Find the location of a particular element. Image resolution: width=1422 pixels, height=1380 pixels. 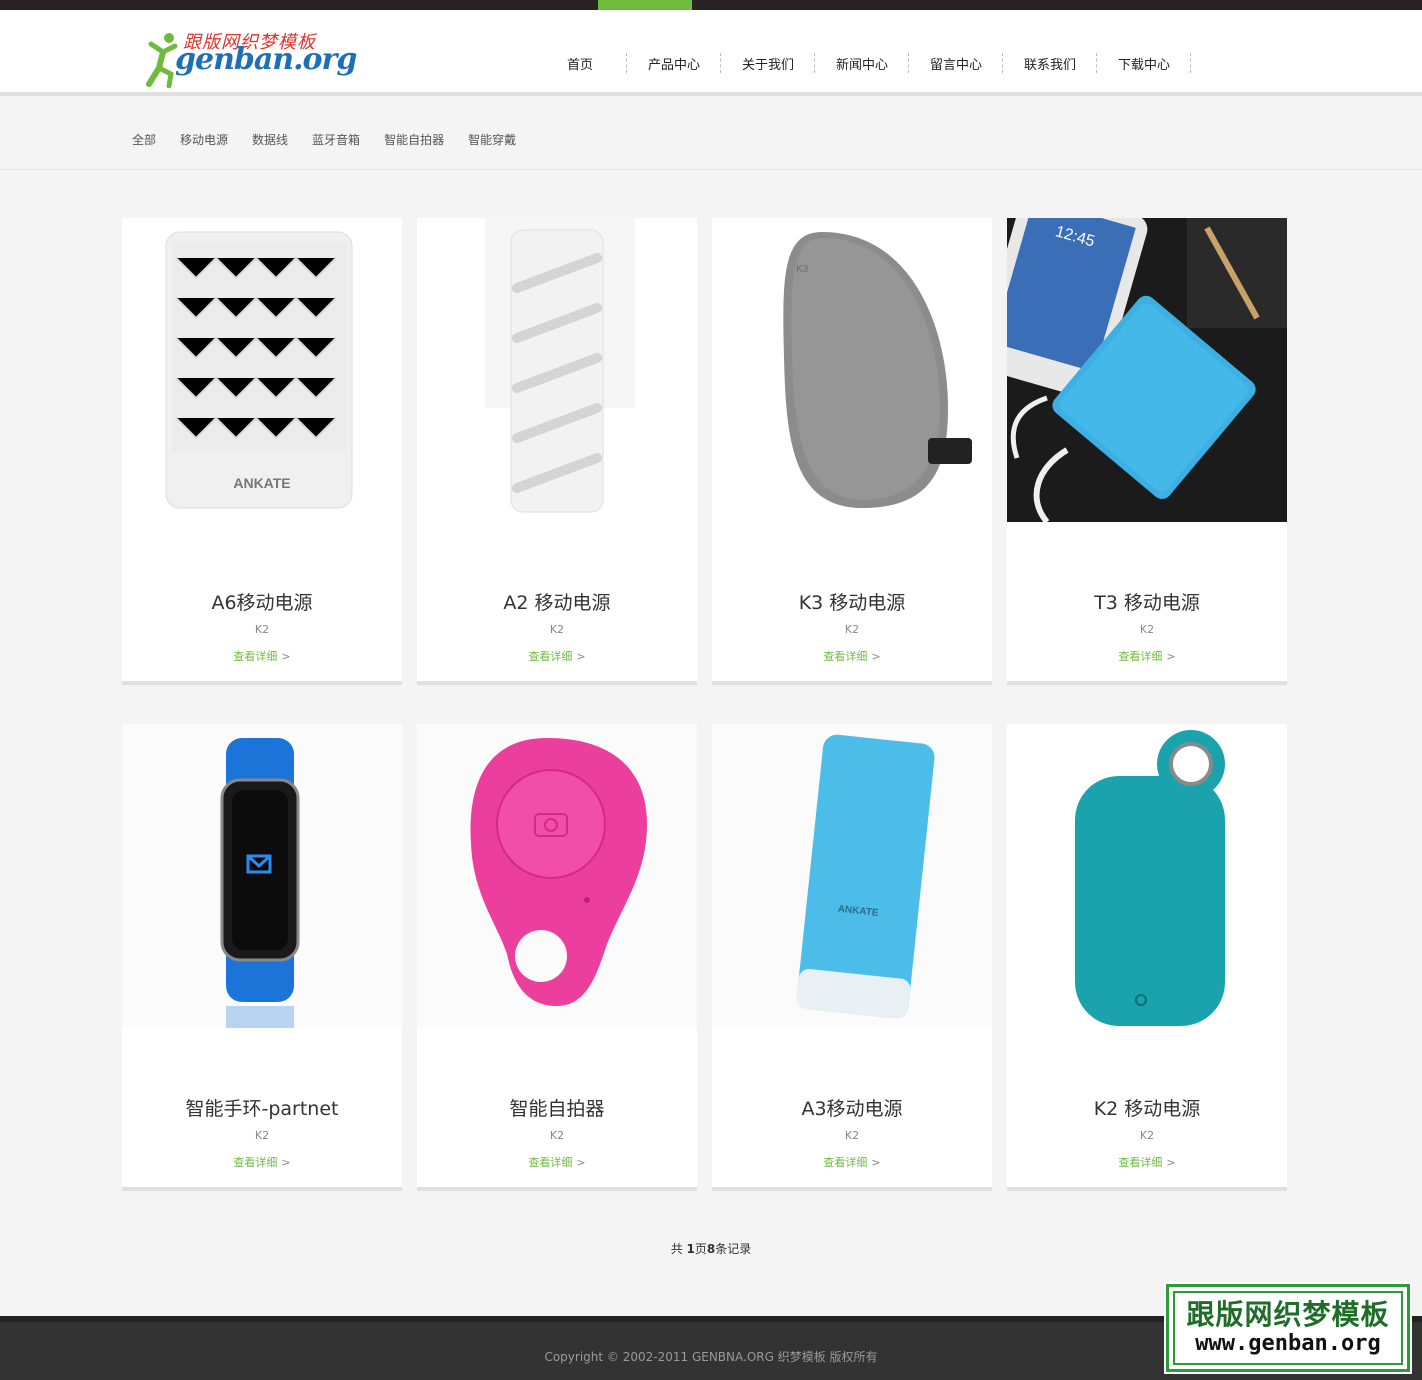

power-bank-k3-image: K3 is located at coordinates (852, 370).